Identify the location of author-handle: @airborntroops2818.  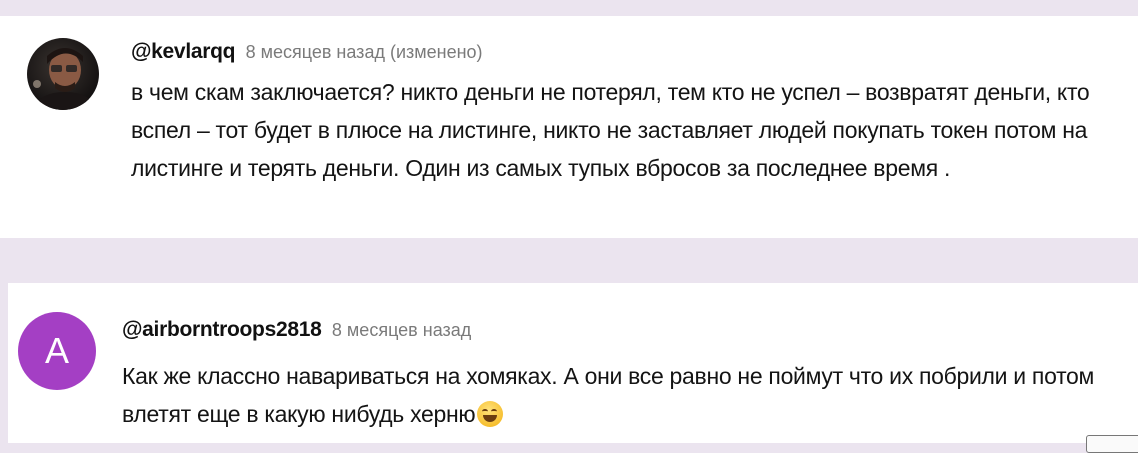
(222, 329).